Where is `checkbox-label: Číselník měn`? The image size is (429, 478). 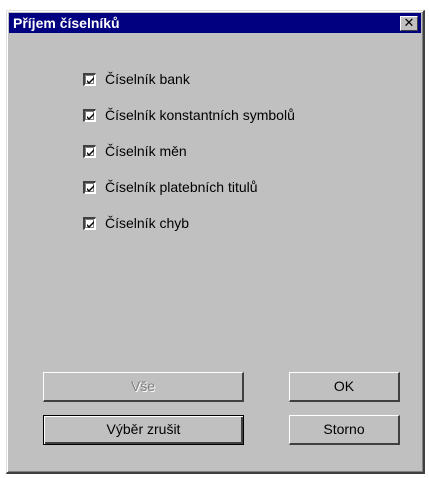 checkbox-label: Číselník měn is located at coordinates (146, 151).